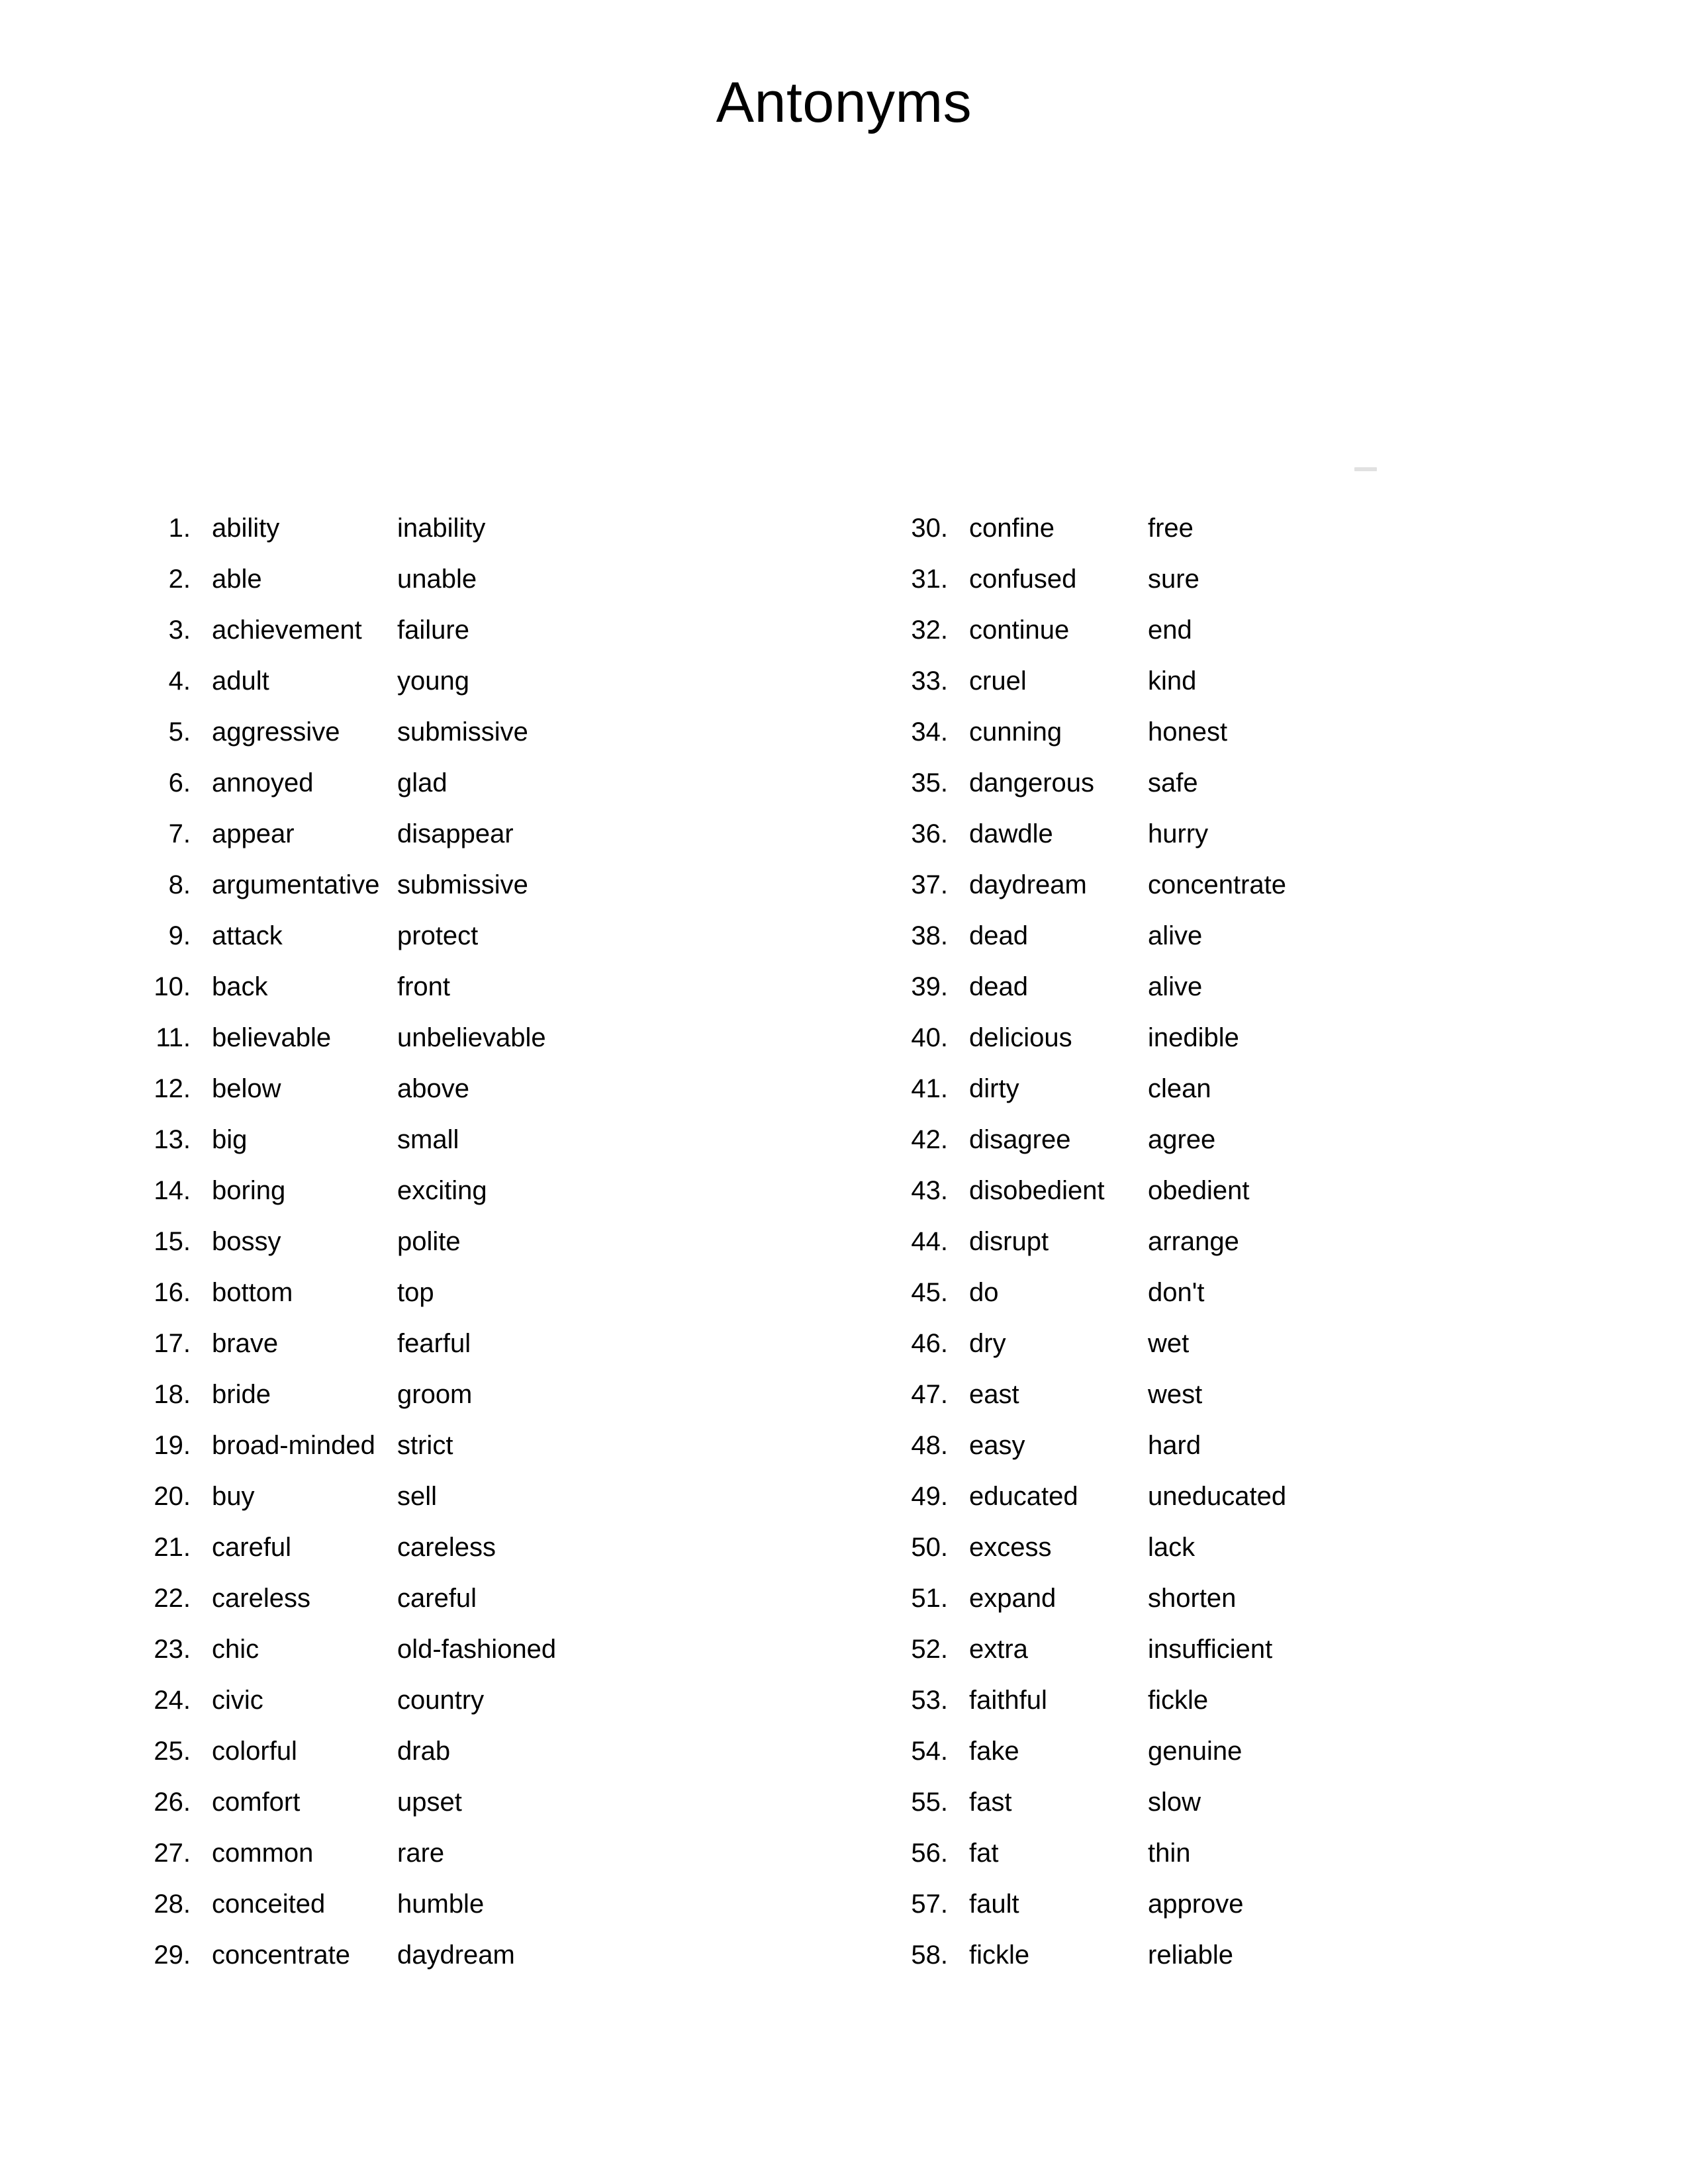 This screenshot has height=2184, width=1688. I want to click on entry-antonym: sell, so click(417, 1496).